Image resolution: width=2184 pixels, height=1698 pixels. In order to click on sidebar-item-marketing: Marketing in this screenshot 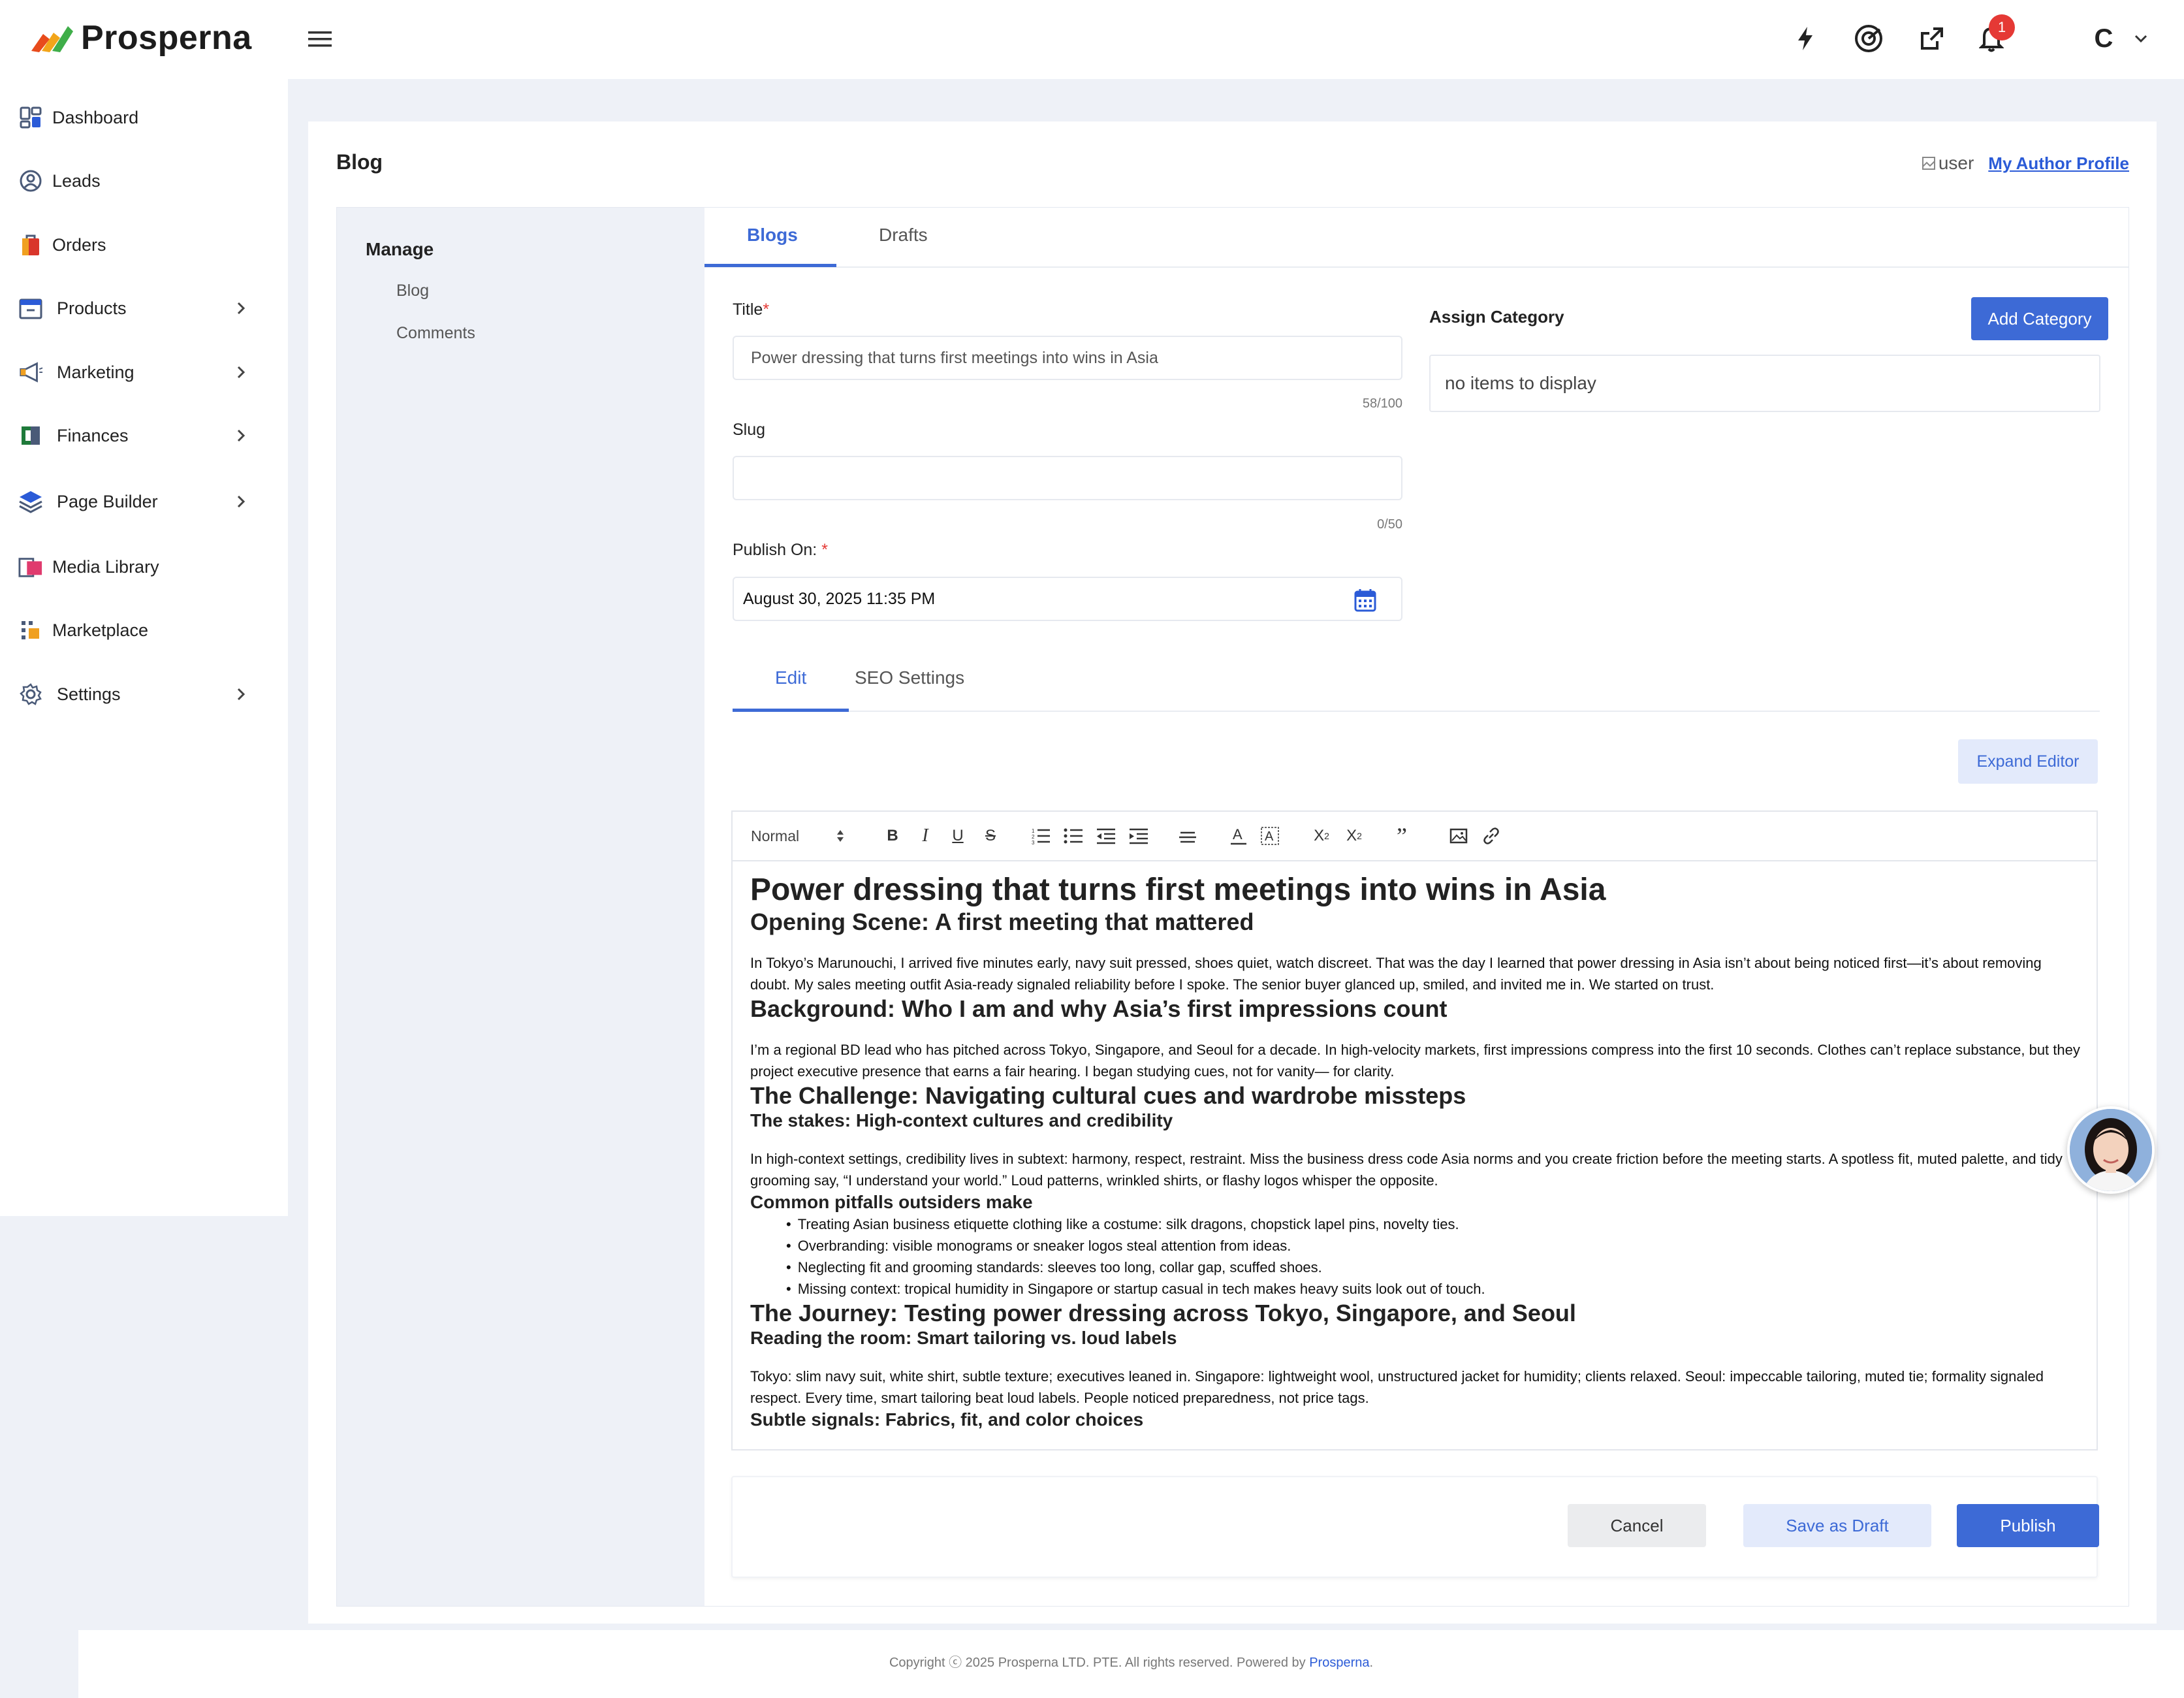, I will do `click(144, 372)`.